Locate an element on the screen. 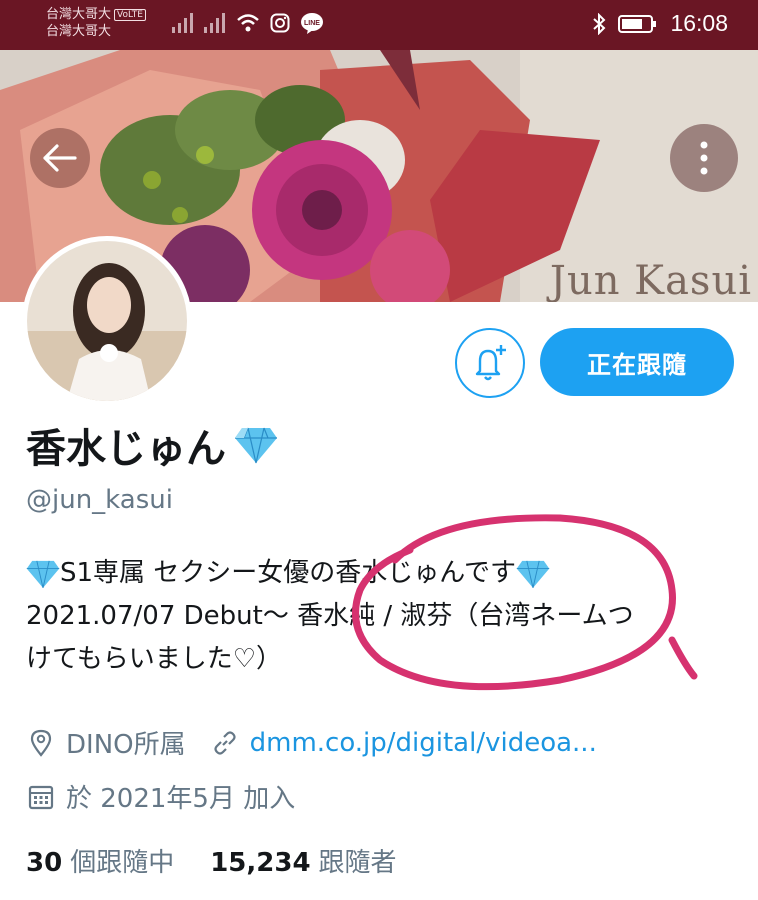 The image size is (758, 900). status-bar: 台灣大哥大 VoLTE 台灣大哥大 LINE 16:08 is located at coordinates (379, 25).